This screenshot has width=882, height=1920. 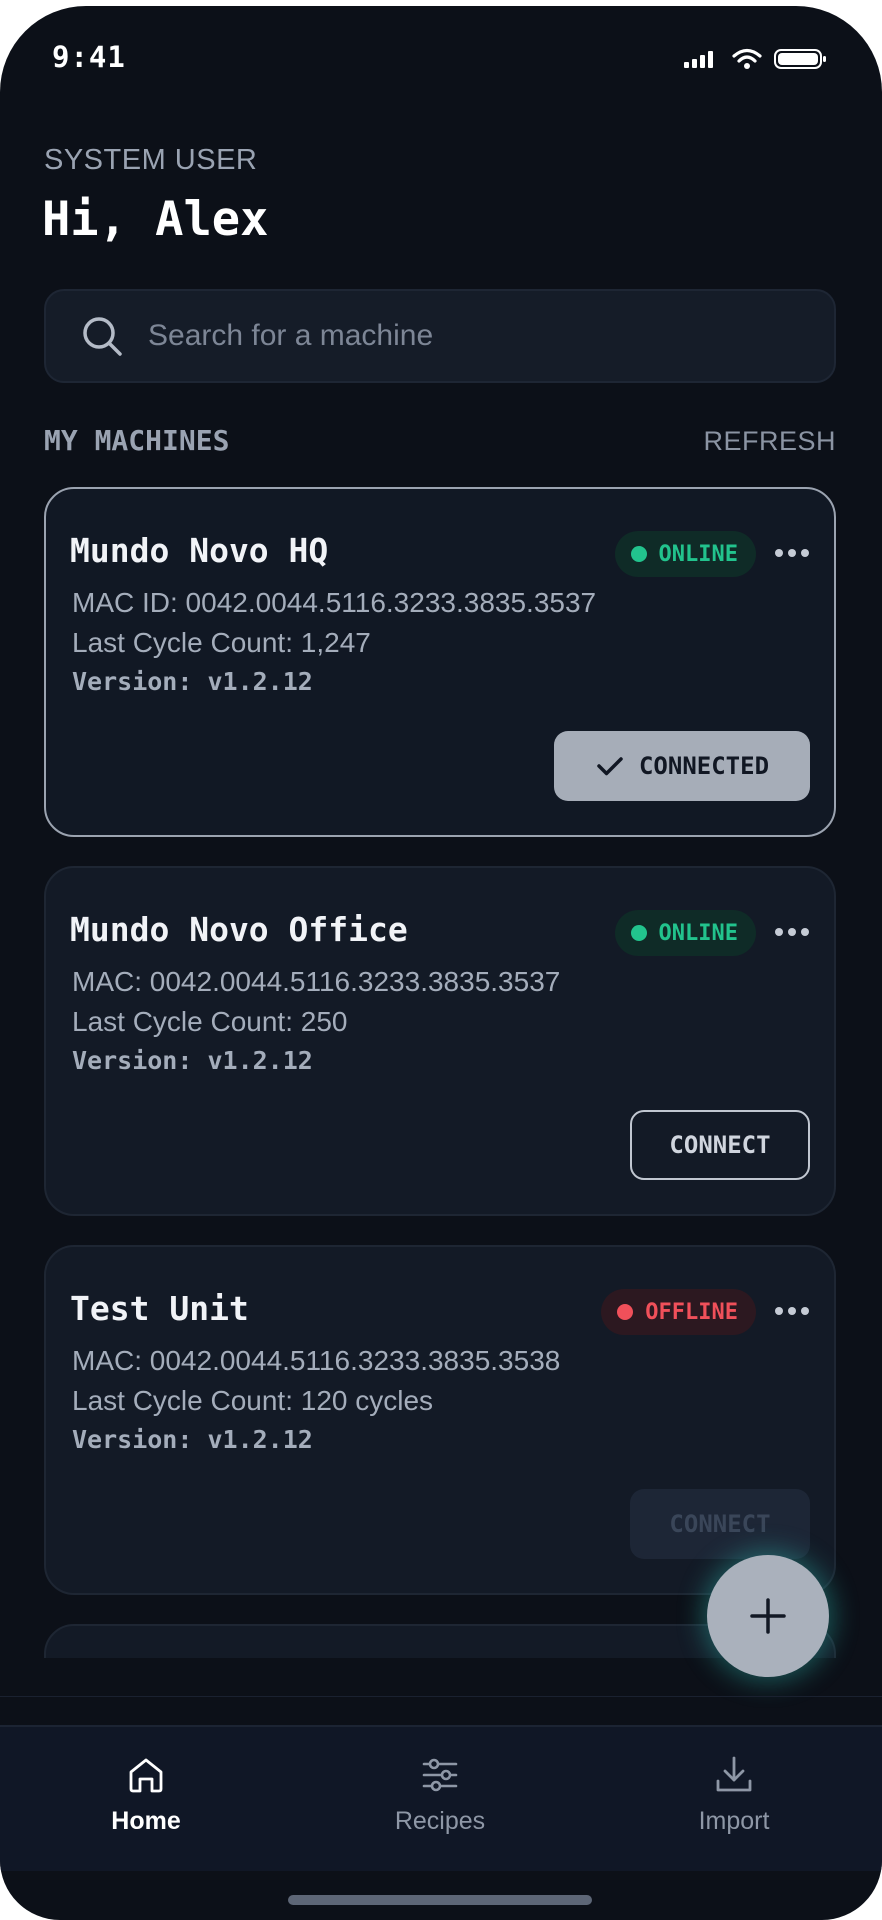 What do you see at coordinates (734, 1795) in the screenshot?
I see `tab-import: Import` at bounding box center [734, 1795].